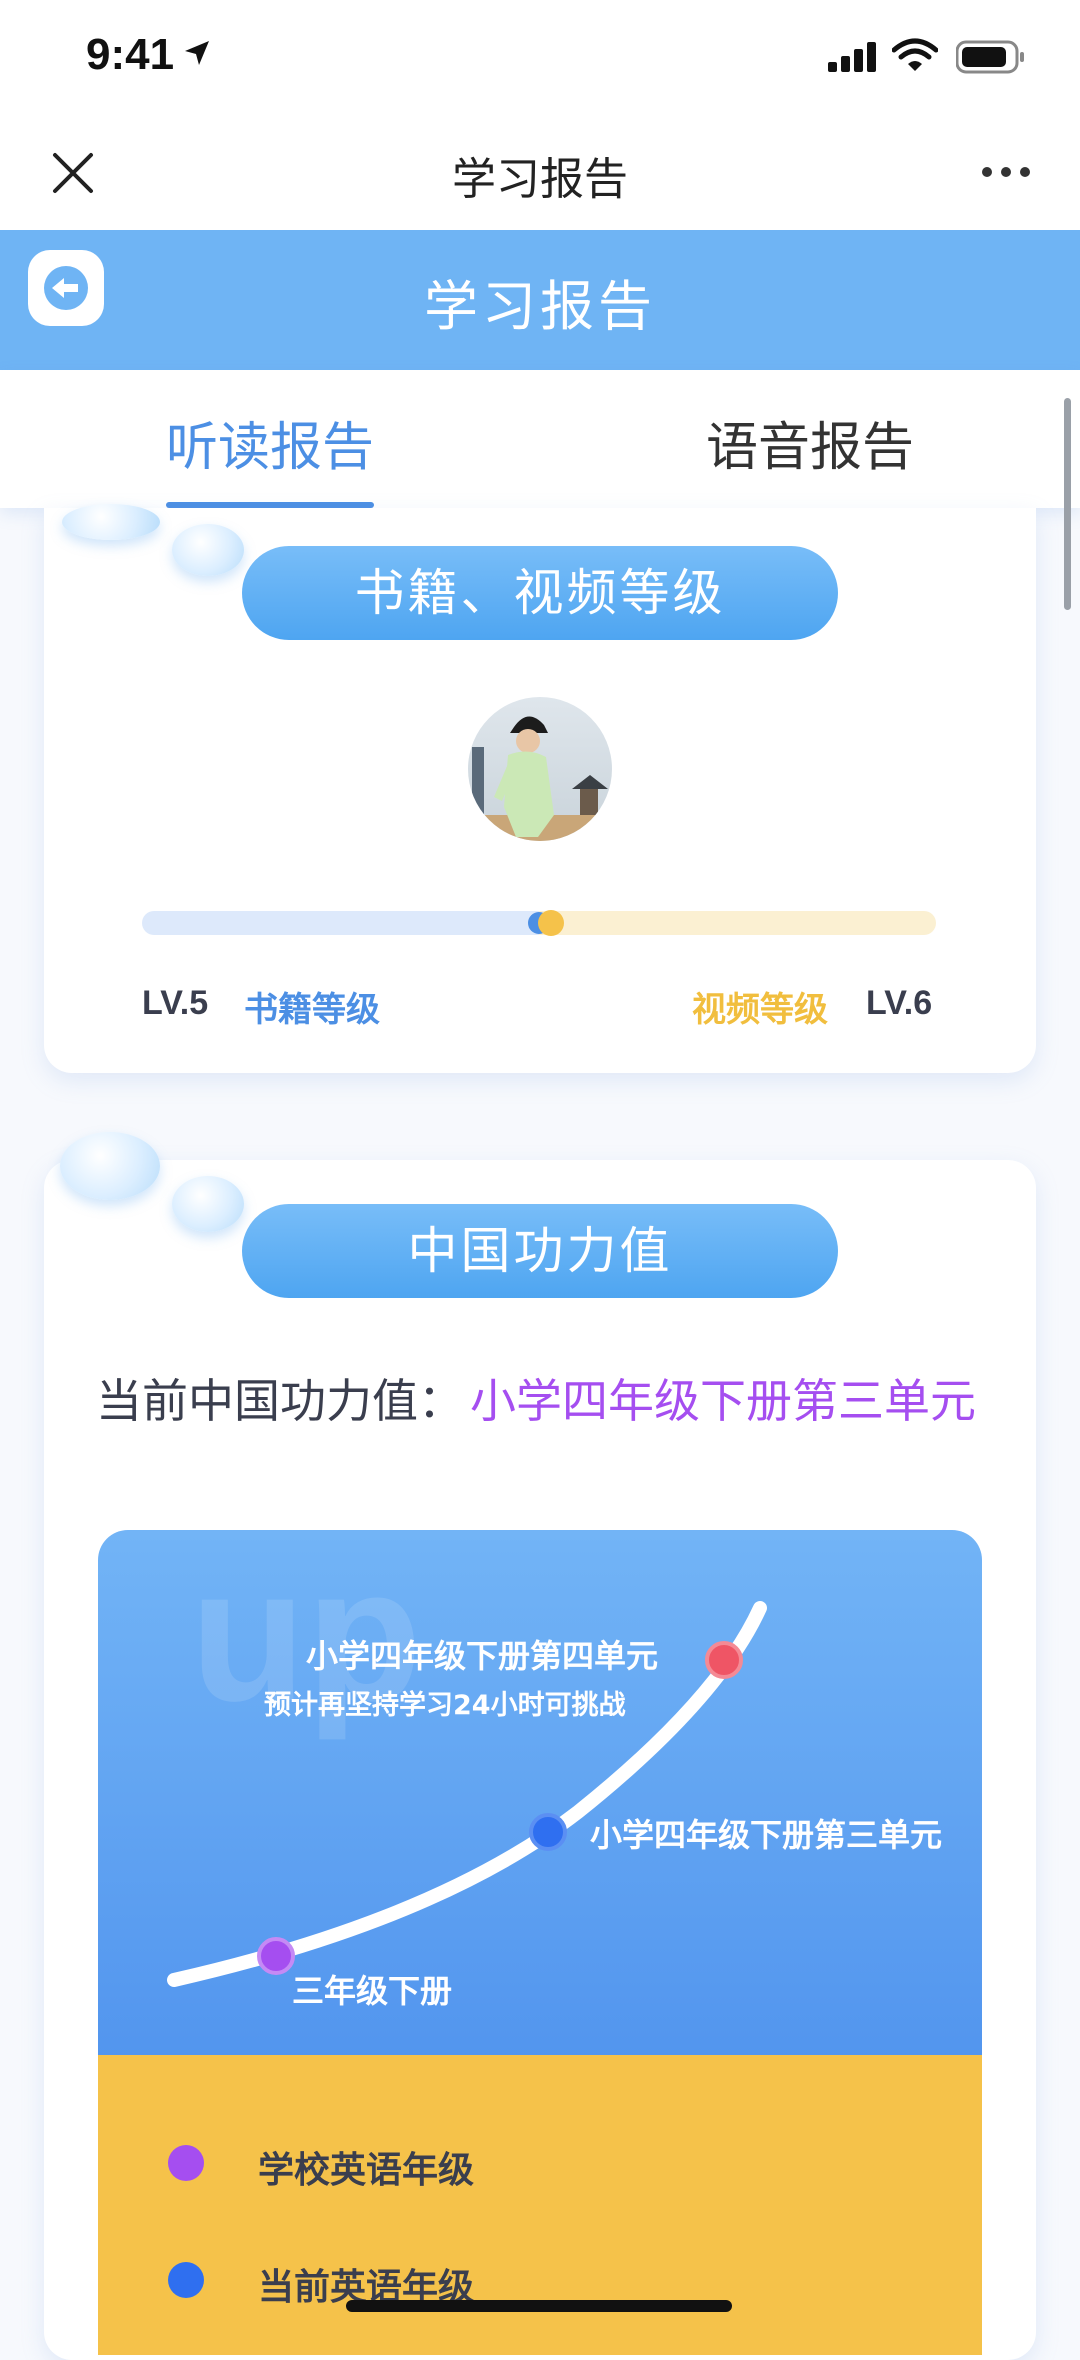 This screenshot has height=2360, width=1080. Describe the element at coordinates (724, 1660) in the screenshot. I see `next-goal-point` at that location.